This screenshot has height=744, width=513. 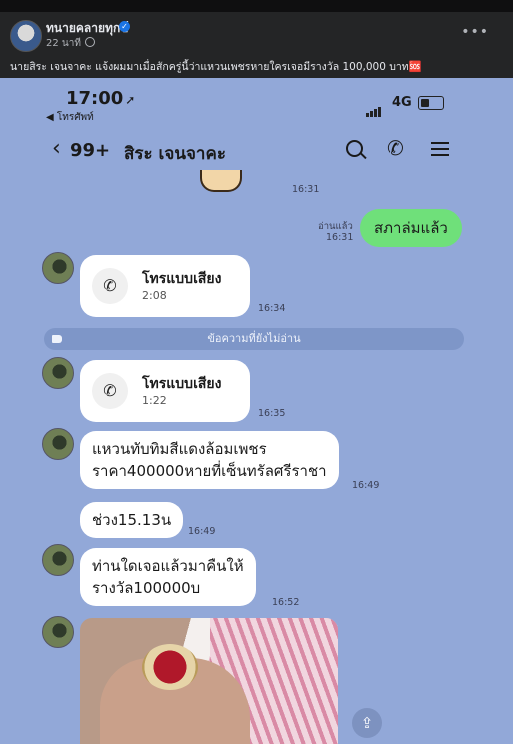 What do you see at coordinates (89, 42) in the screenshot?
I see `globe-icon` at bounding box center [89, 42].